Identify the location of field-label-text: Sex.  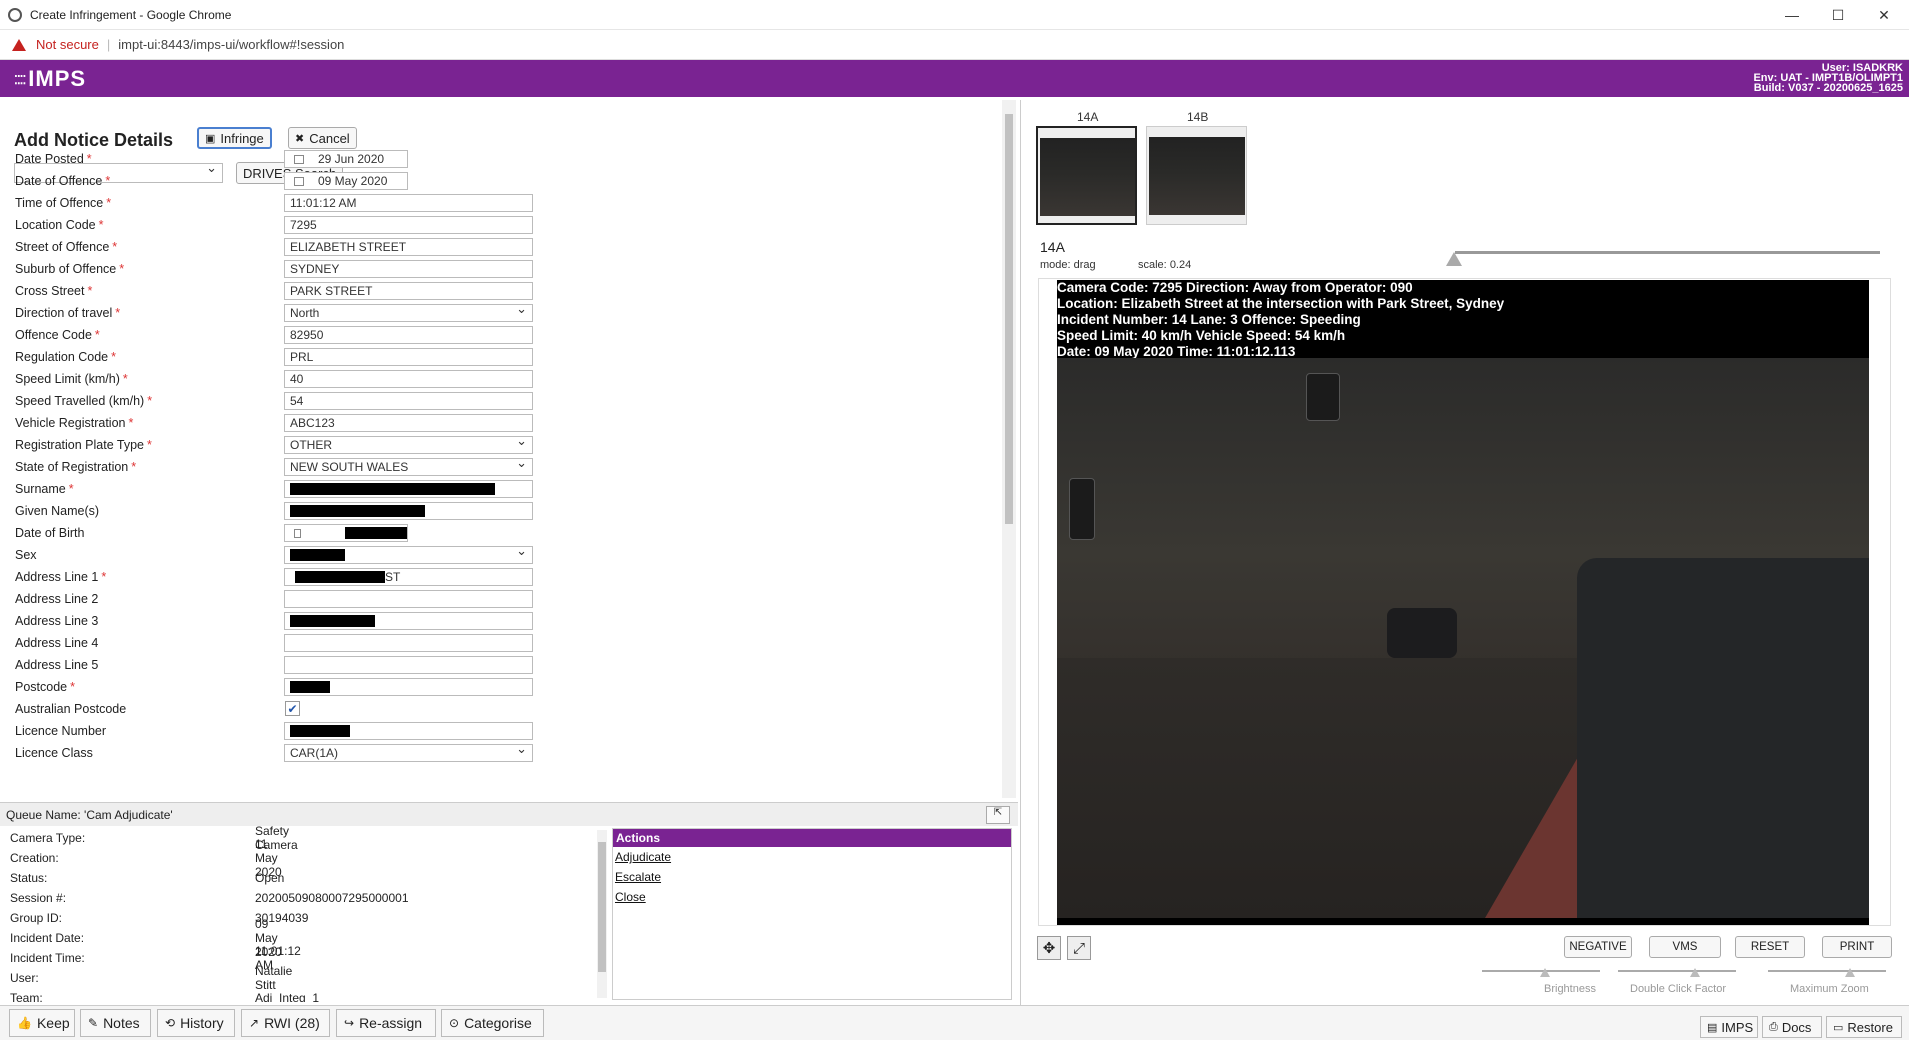
(26, 555).